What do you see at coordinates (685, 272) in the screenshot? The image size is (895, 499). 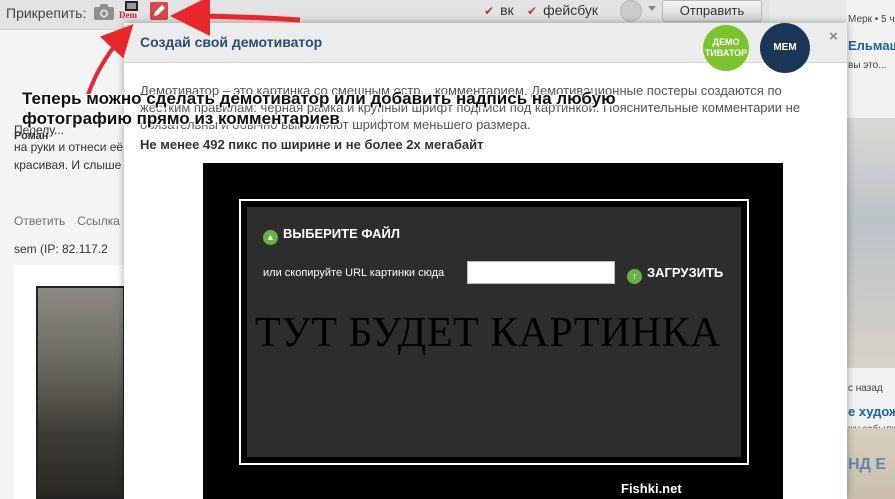 I see `upload-label: ЗАГРУЗИТЬ` at bounding box center [685, 272].